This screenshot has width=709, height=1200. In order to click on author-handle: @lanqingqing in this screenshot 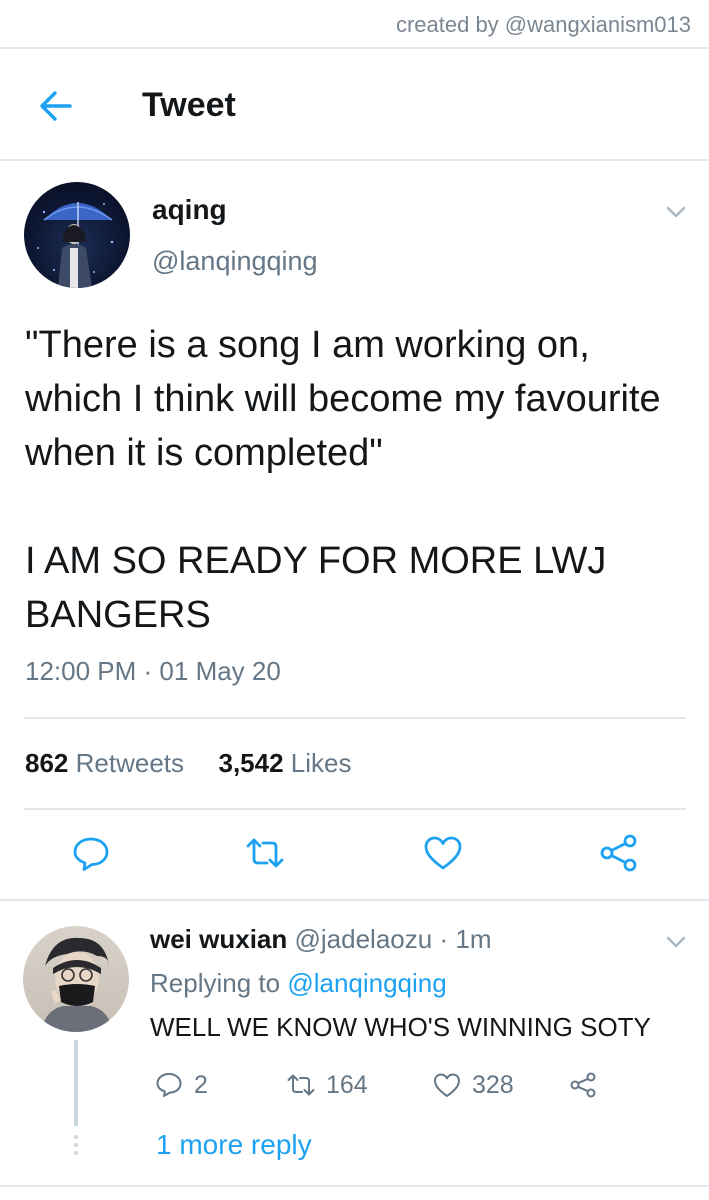, I will do `click(235, 261)`.